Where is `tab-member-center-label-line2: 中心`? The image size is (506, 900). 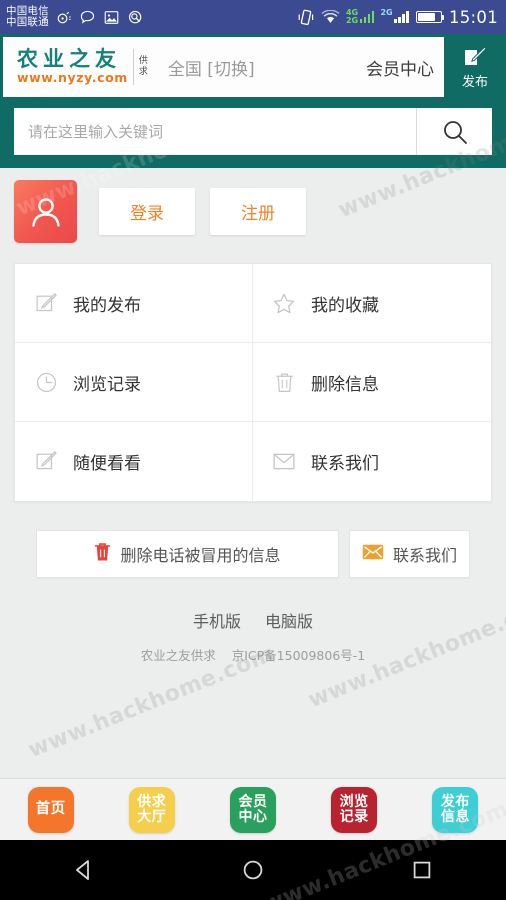
tab-member-center-label-line2: 中心 is located at coordinates (253, 816).